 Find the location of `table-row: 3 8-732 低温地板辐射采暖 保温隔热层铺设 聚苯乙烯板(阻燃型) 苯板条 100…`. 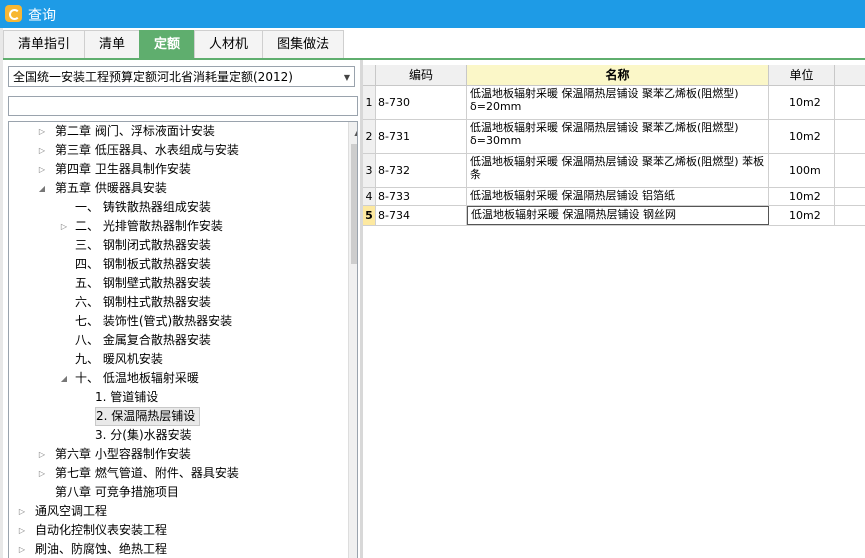

table-row: 3 8-732 低温地板辐射采暖 保温隔热层铺设 聚苯乙烯板(阻燃型) 苯板条 100… is located at coordinates (614, 171).